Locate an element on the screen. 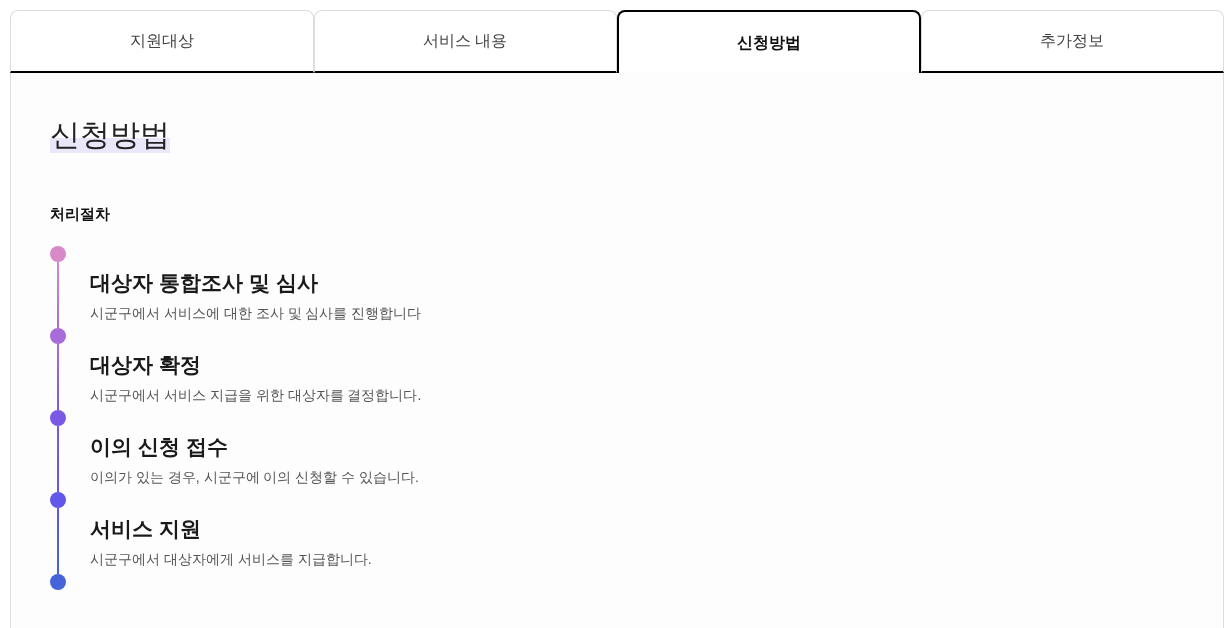 The width and height of the screenshot is (1231, 628). tab: 추가정보 is located at coordinates (1072, 41).